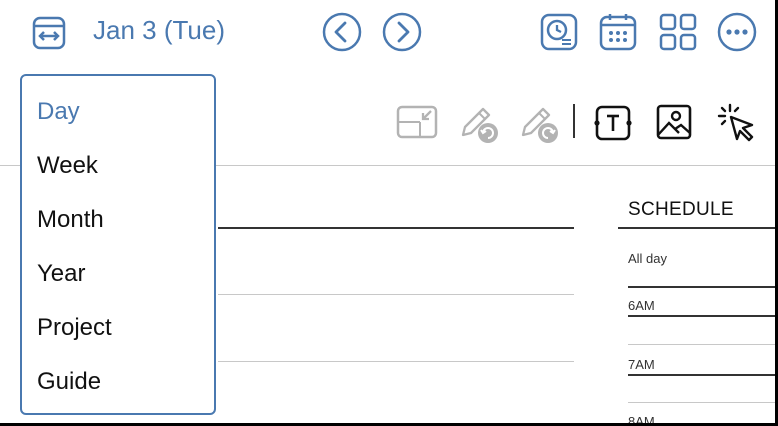 This screenshot has width=778, height=426. What do you see at coordinates (418, 122) in the screenshot?
I see `shrink-window-icon` at bounding box center [418, 122].